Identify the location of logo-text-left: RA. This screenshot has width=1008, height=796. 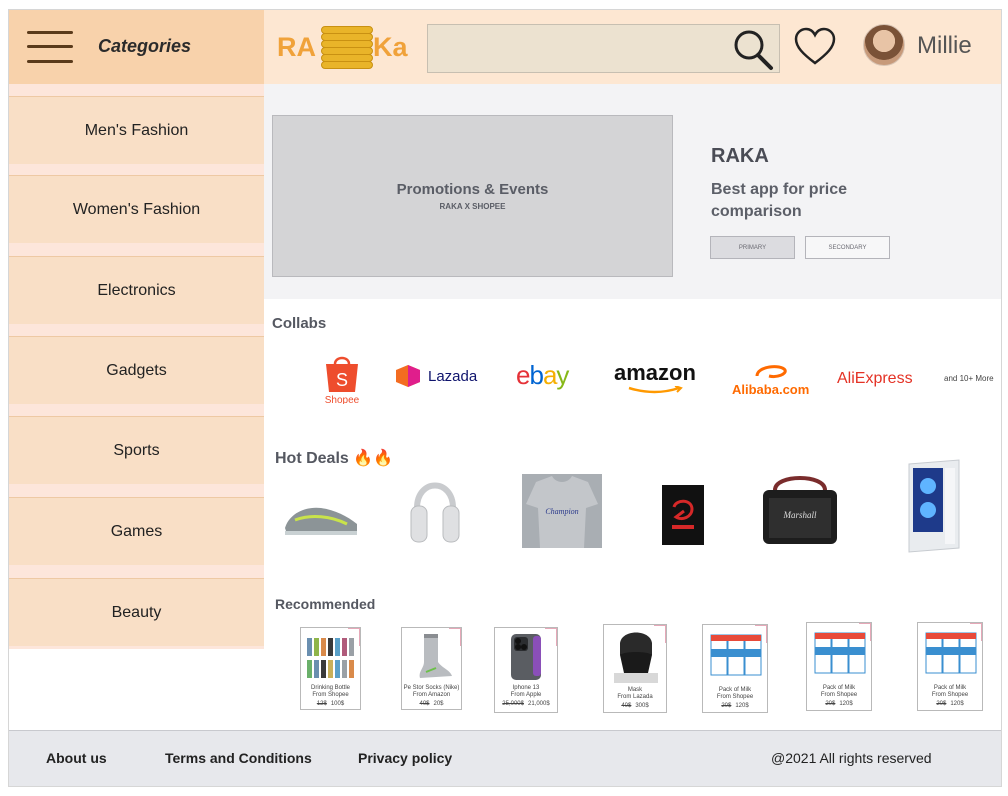
(296, 47).